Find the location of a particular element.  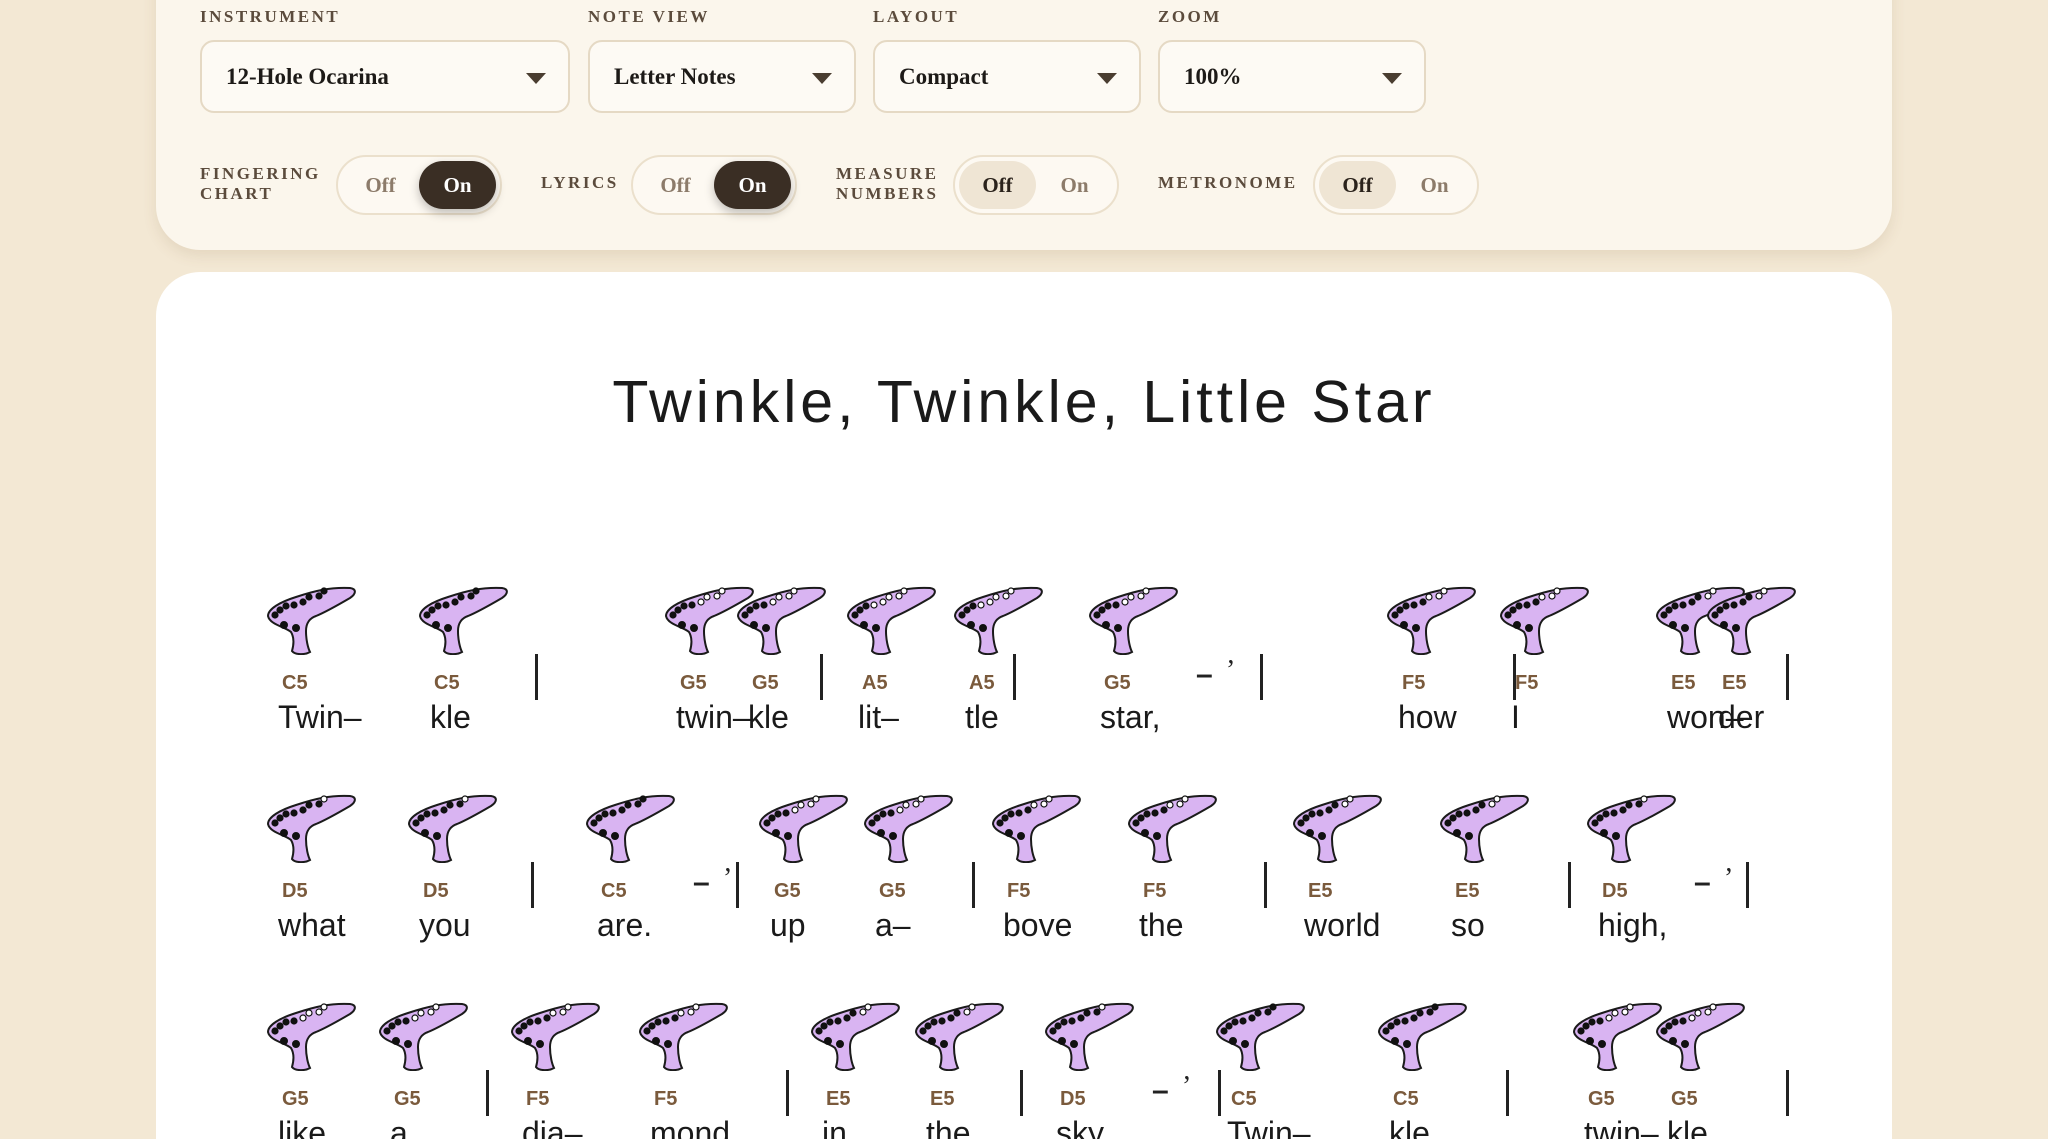

caret-down-icon is located at coordinates (536, 78).